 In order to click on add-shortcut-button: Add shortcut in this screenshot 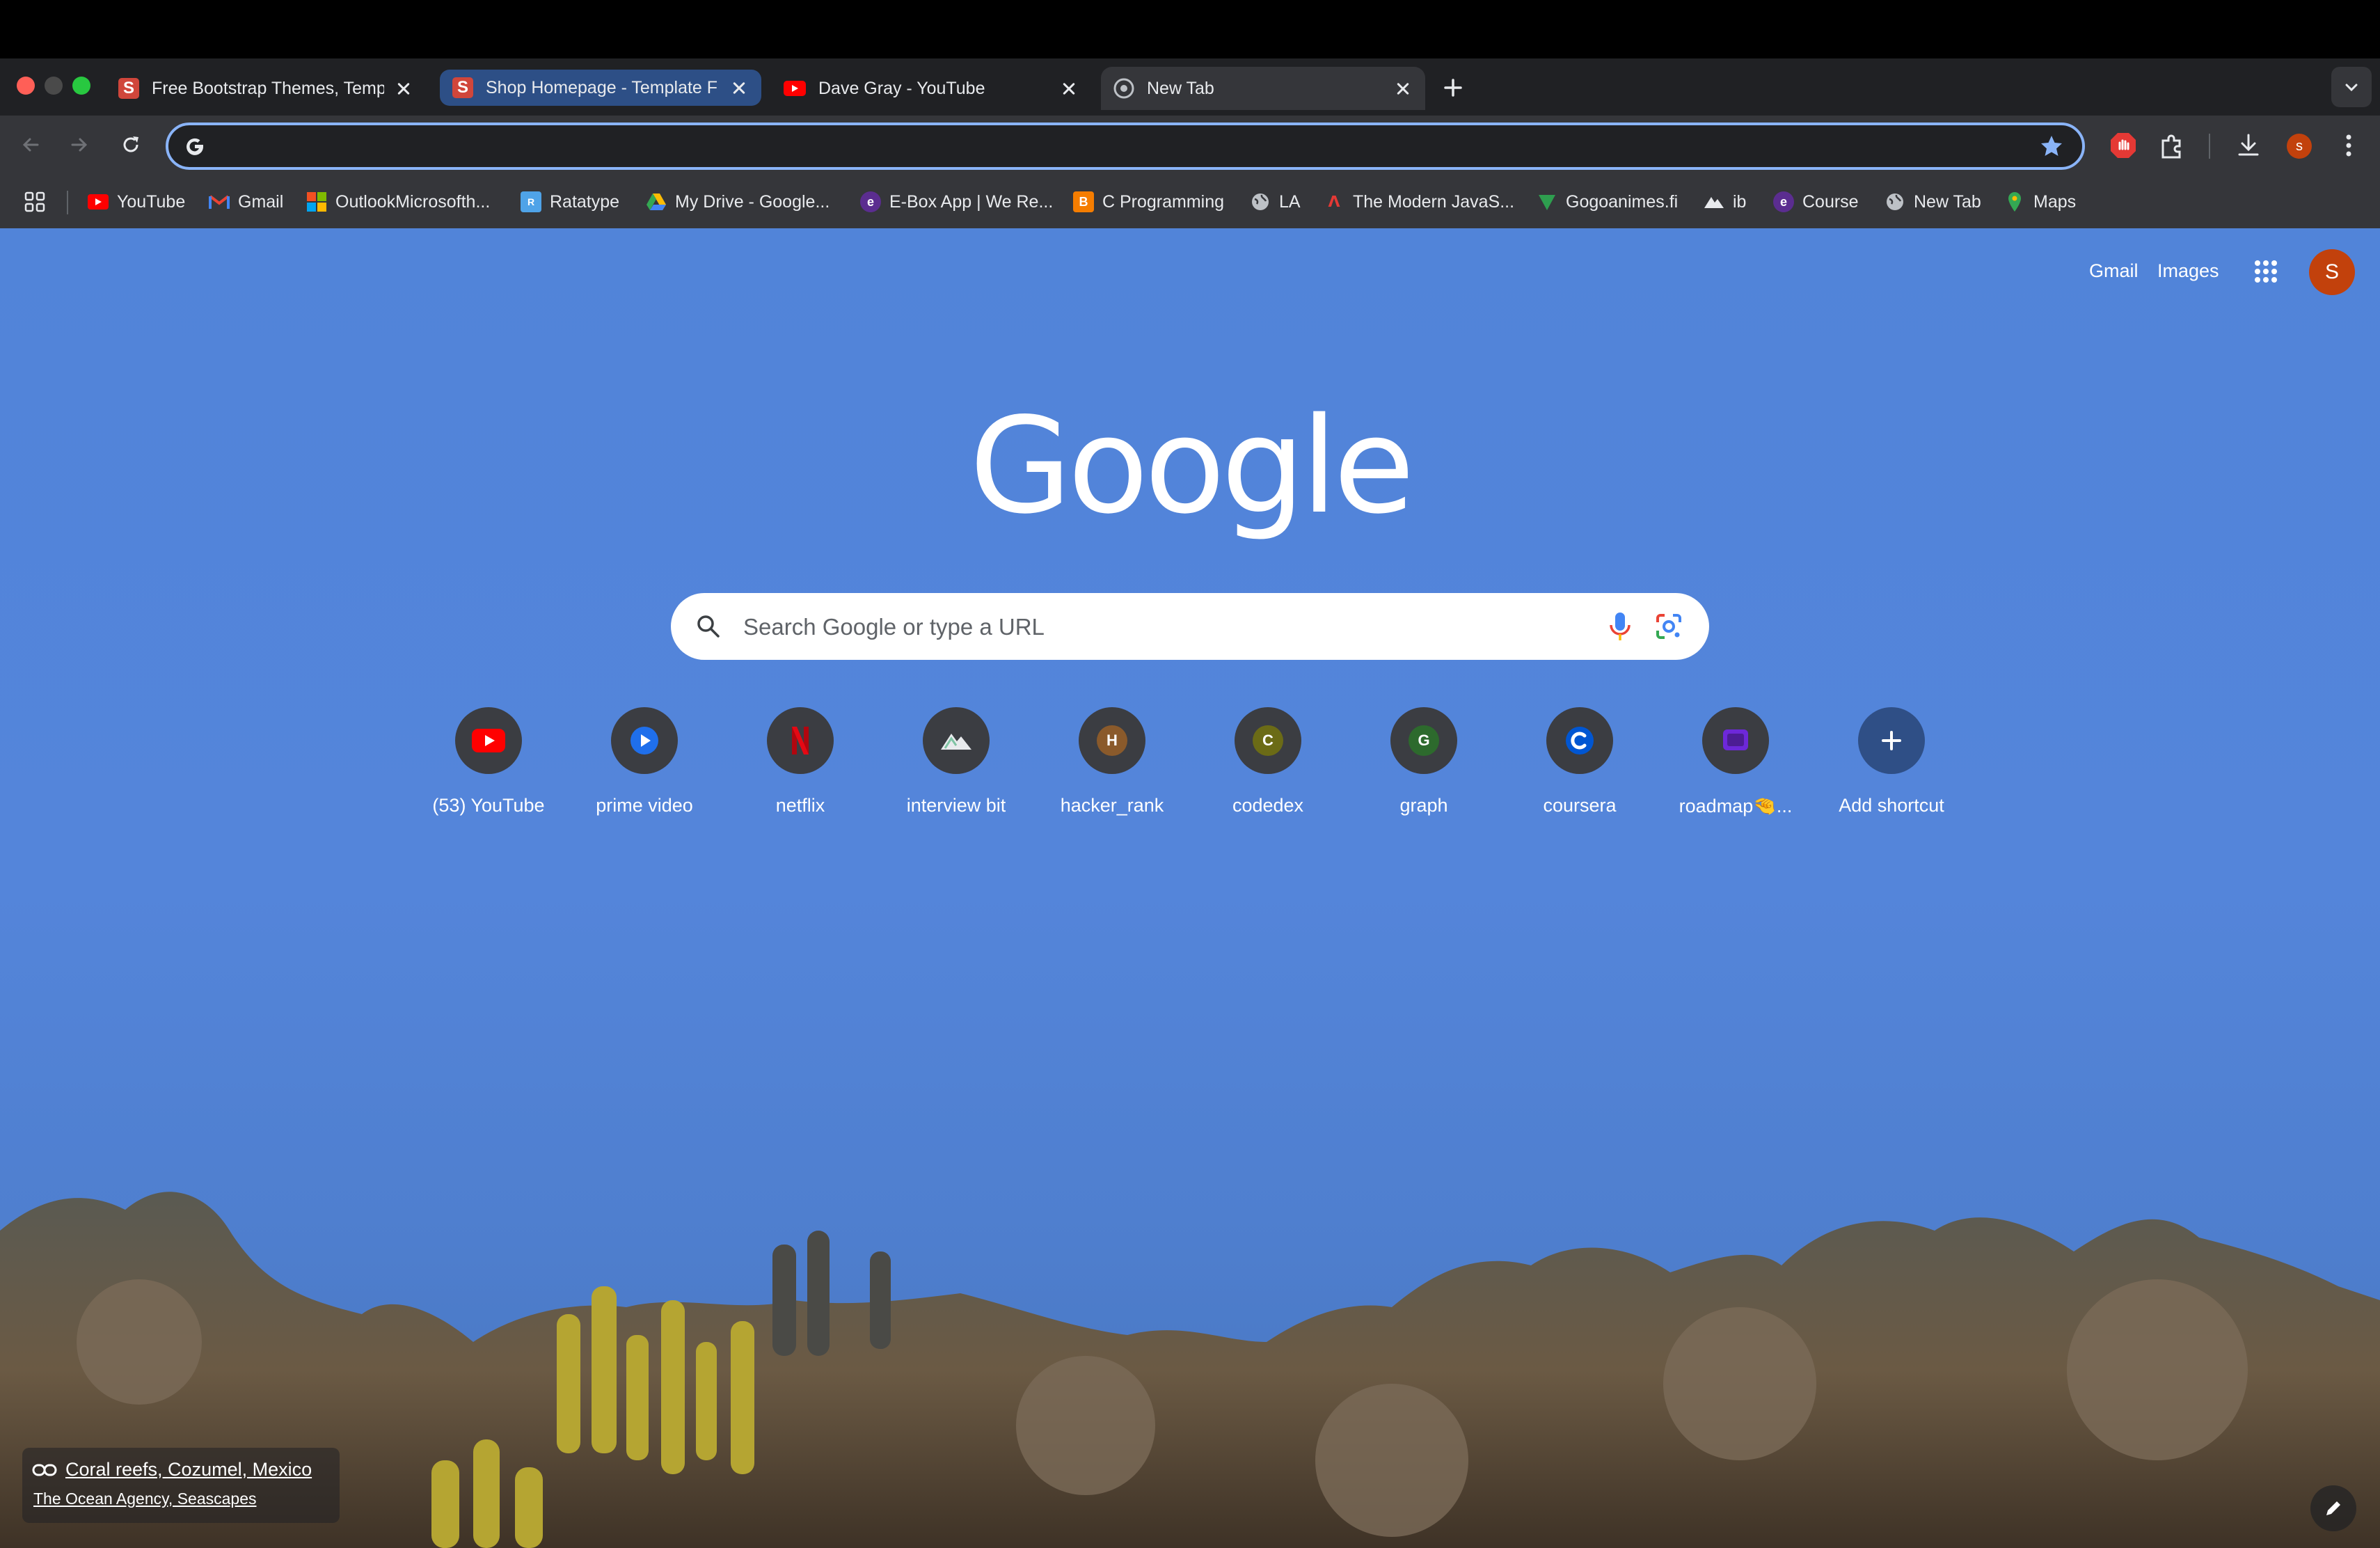, I will do `click(1892, 765)`.